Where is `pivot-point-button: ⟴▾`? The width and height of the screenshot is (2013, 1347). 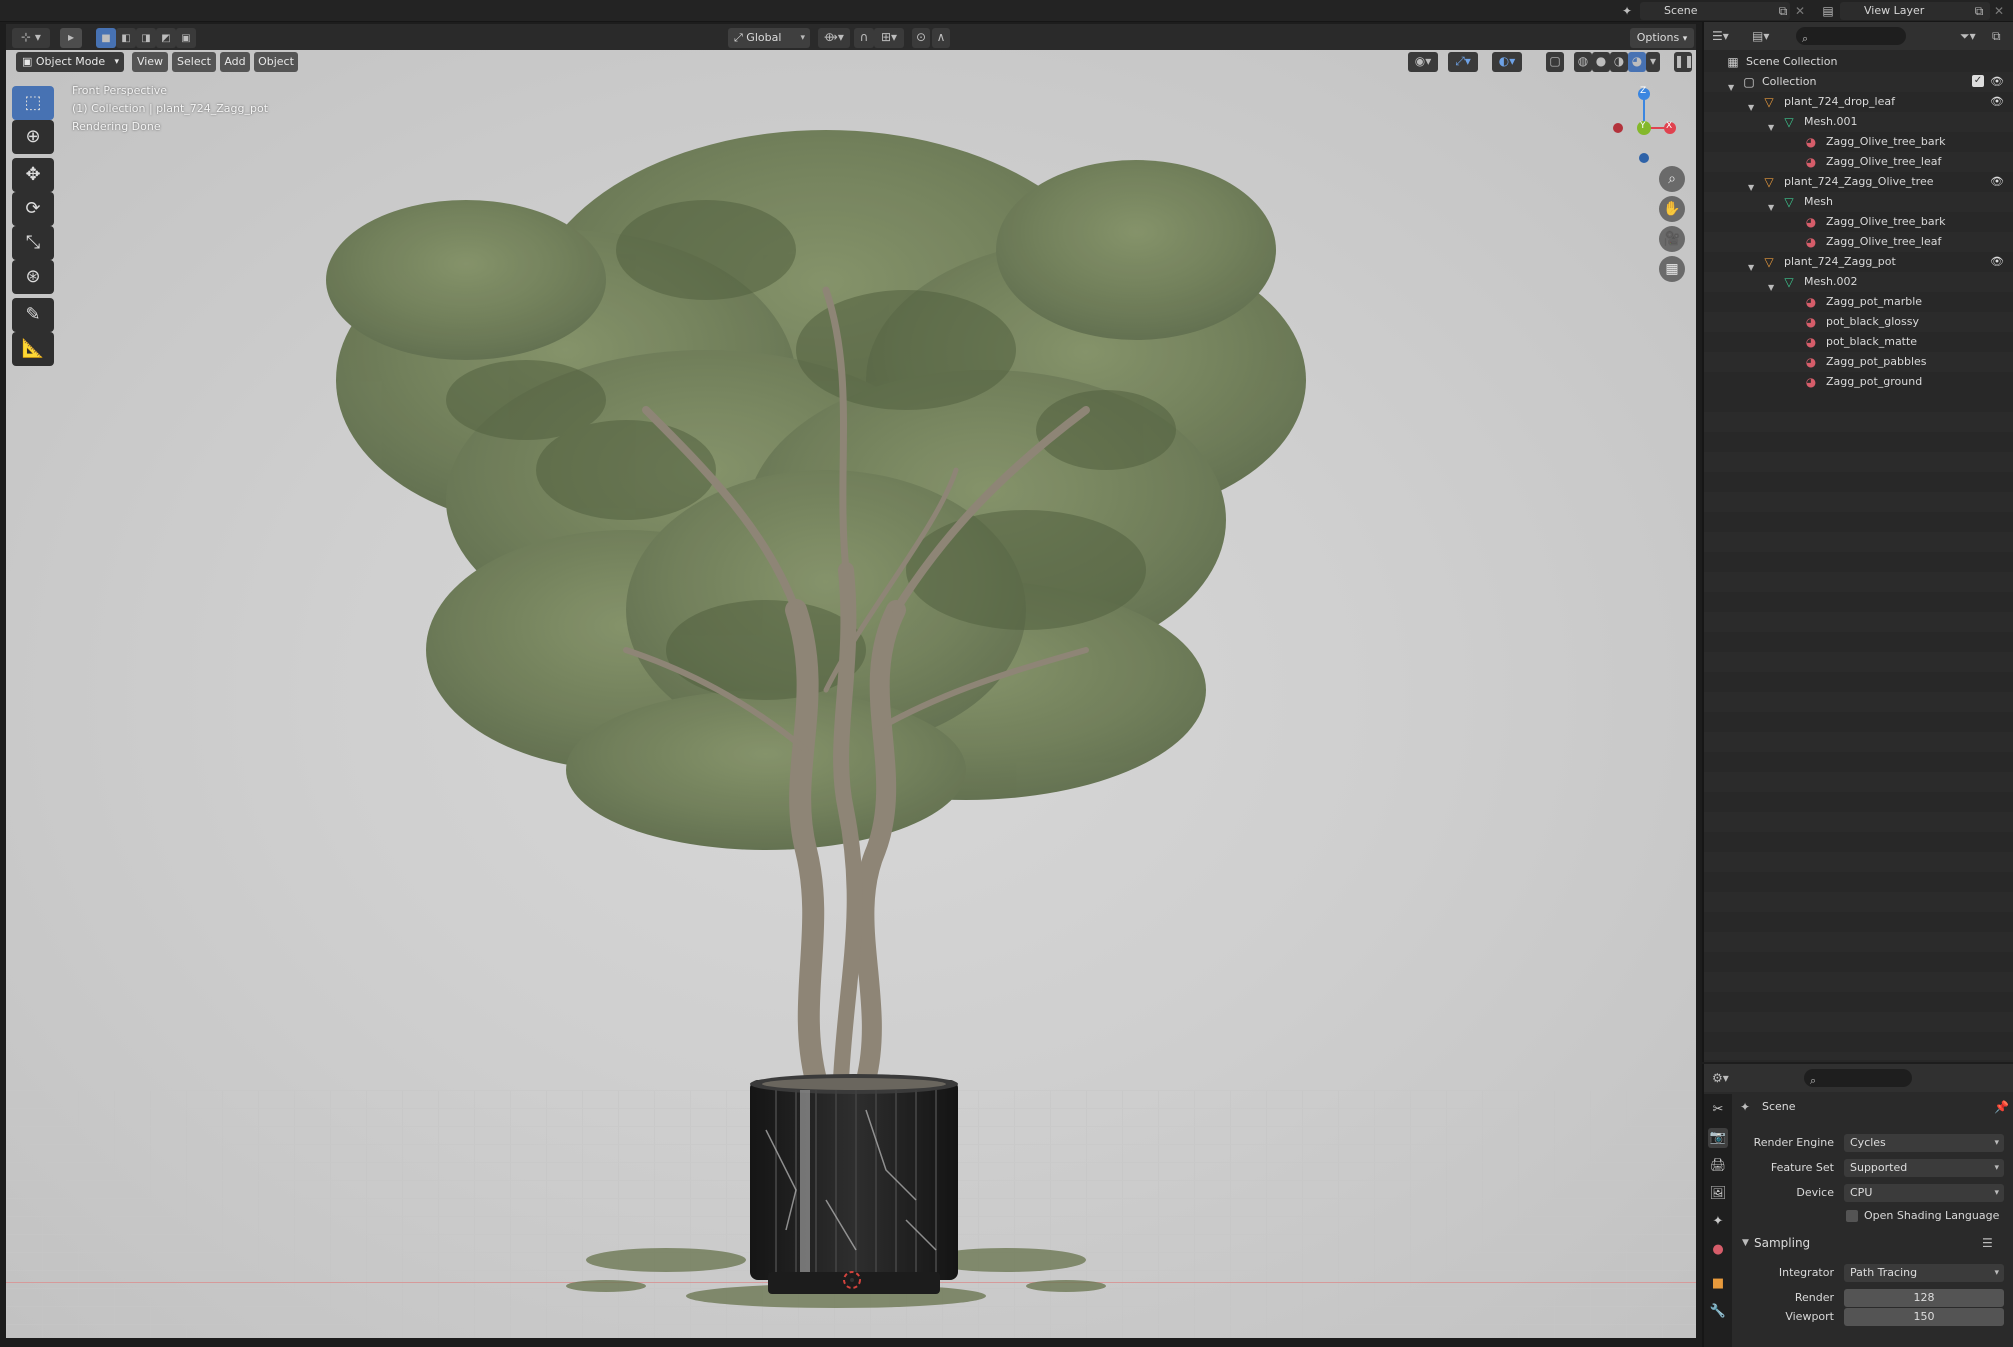 pivot-point-button: ⟴▾ is located at coordinates (834, 38).